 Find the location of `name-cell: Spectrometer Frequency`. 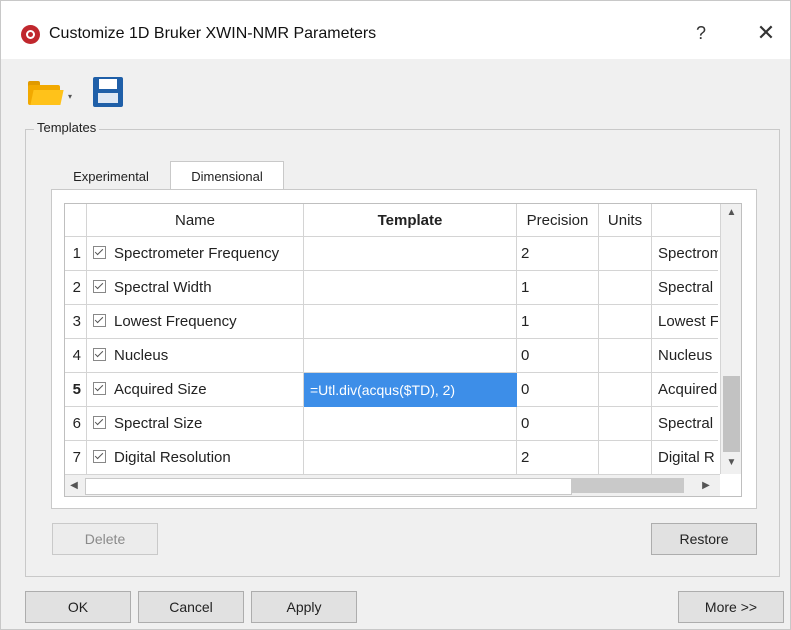

name-cell: Spectrometer Frequency is located at coordinates (195, 254).